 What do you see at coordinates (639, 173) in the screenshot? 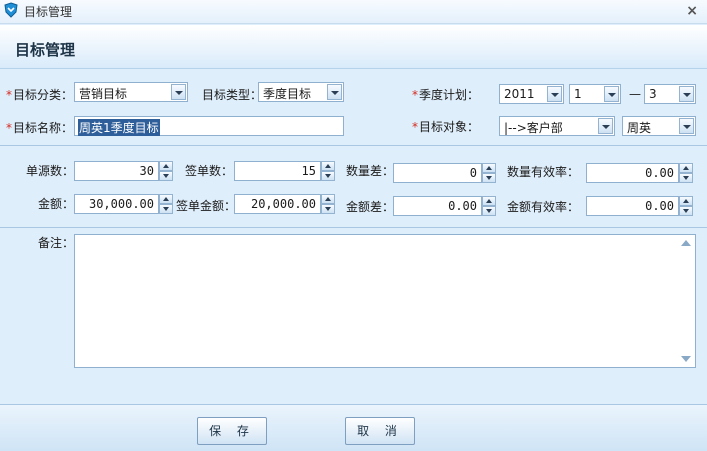
I see `count-efficiency-input: 0.00` at bounding box center [639, 173].